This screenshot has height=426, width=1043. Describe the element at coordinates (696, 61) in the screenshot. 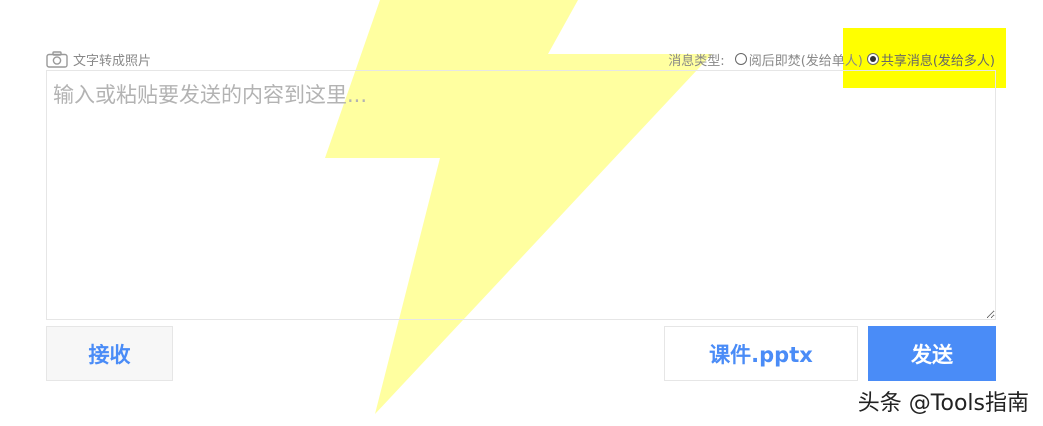

I see `message-type-label: 消息类型:` at that location.